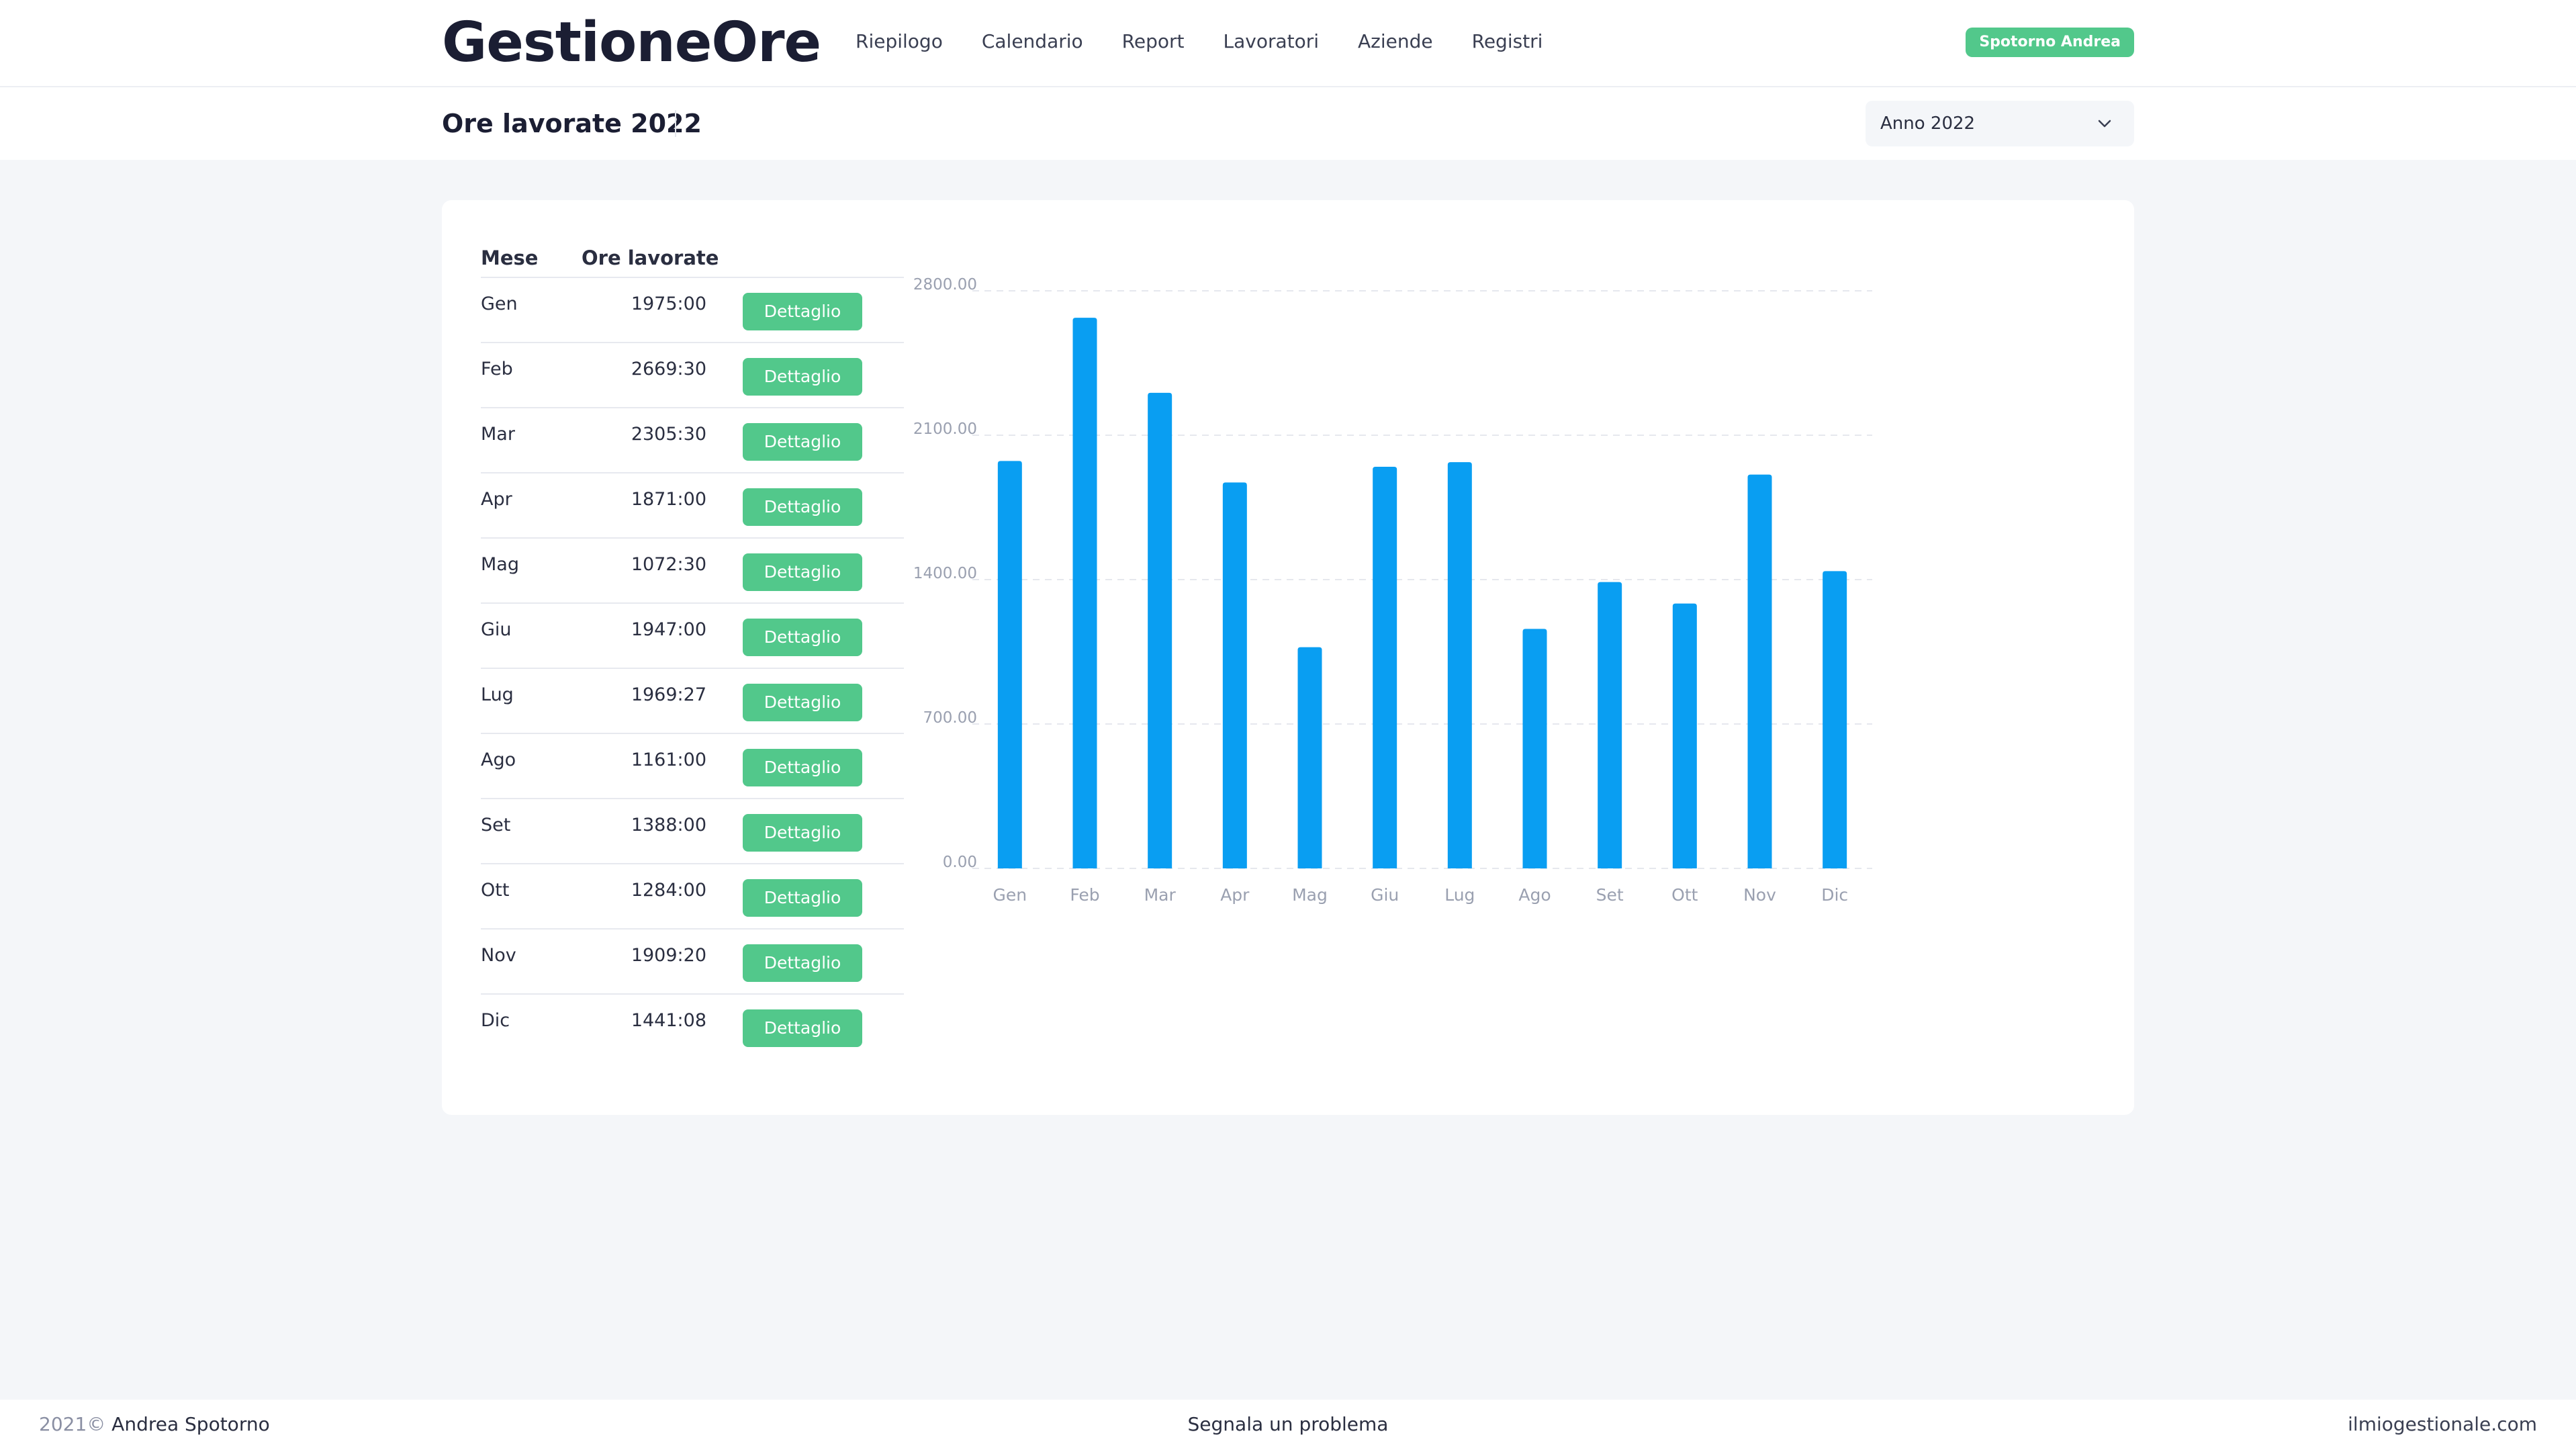 This screenshot has height=1448, width=2576. I want to click on table-row: Apr 1871:00 Dettaglio, so click(692, 506).